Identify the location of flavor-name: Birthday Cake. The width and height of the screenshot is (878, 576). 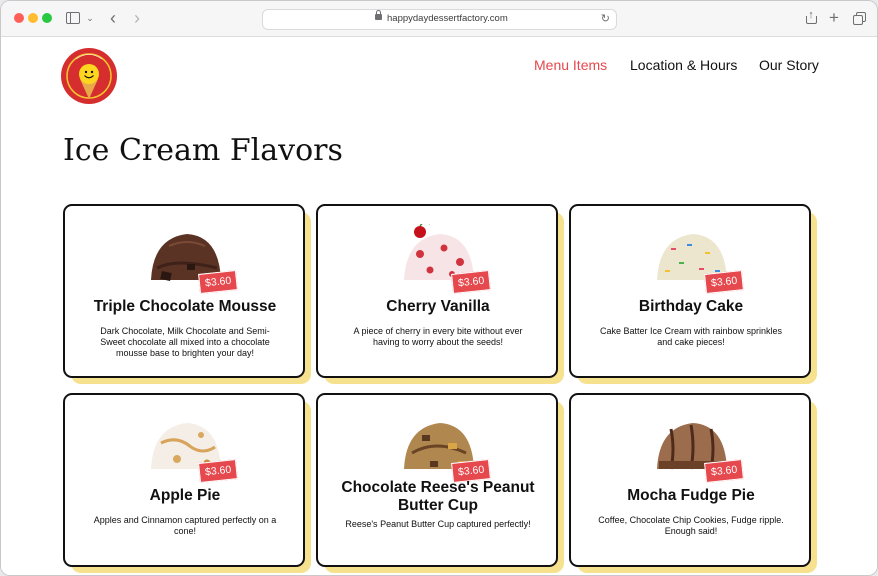
(691, 306).